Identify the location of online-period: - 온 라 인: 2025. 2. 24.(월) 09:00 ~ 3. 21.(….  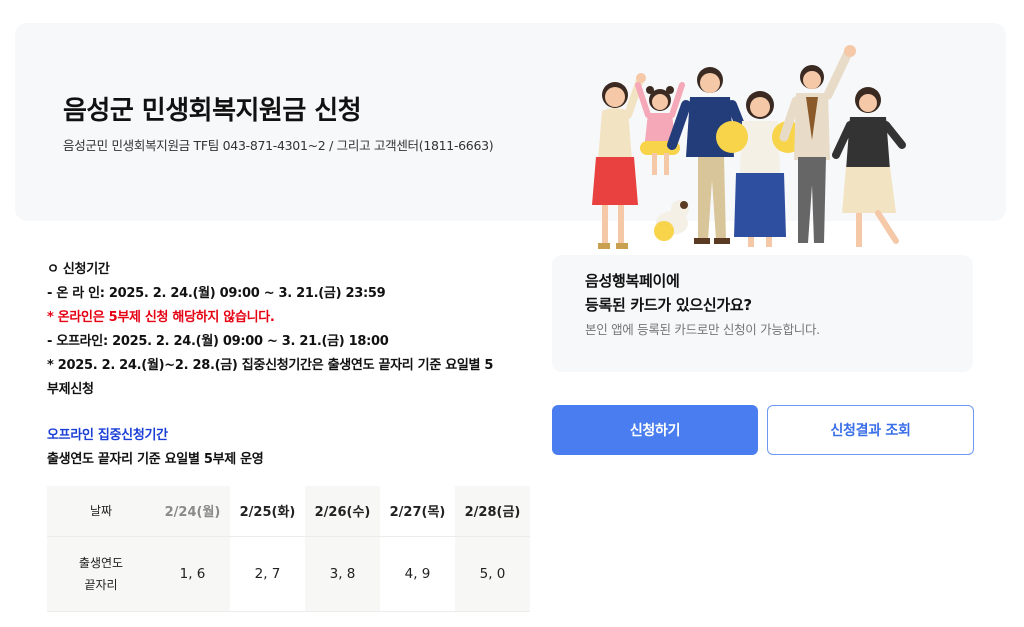
(216, 293).